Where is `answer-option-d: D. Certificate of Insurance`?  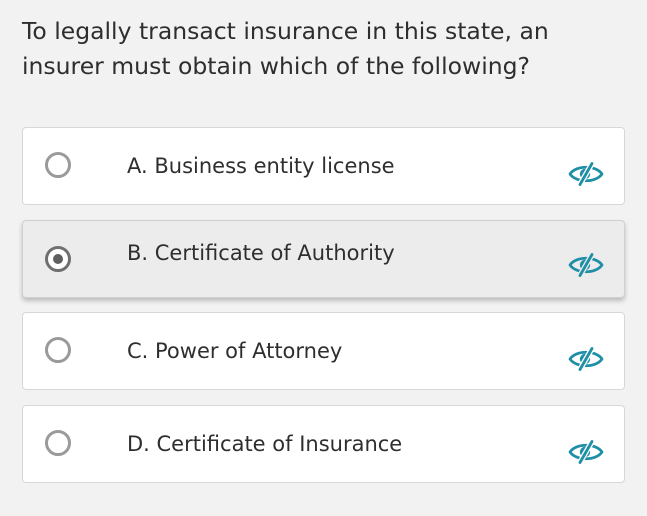 answer-option-d: D. Certificate of Insurance is located at coordinates (323, 443).